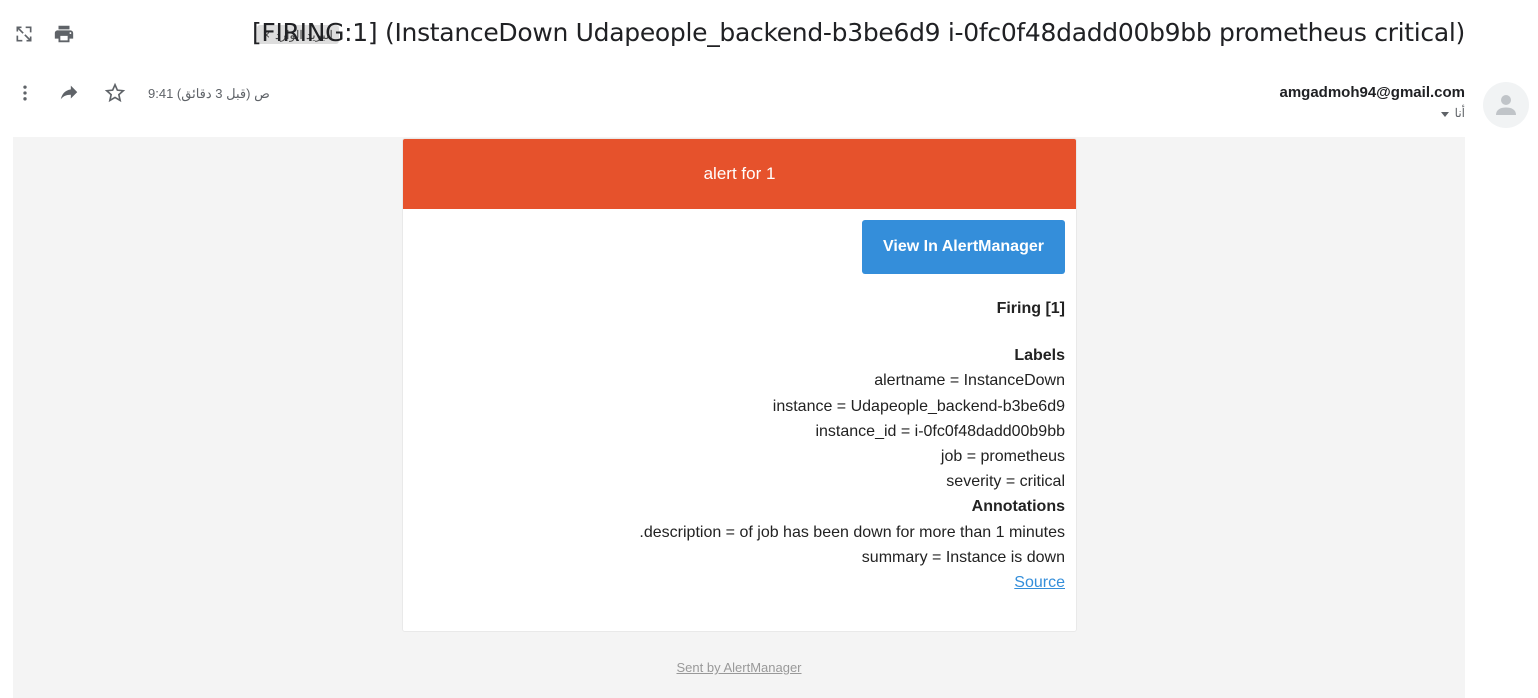  I want to click on alert-title: alert for 1, so click(739, 173).